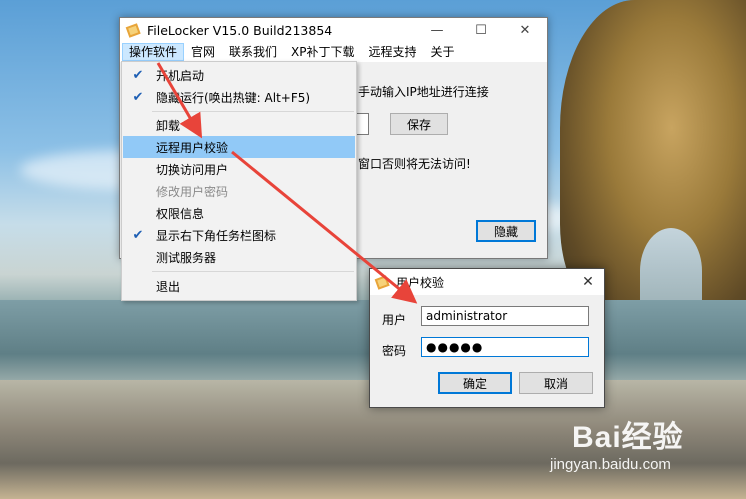 The height and width of the screenshot is (499, 746). Describe the element at coordinates (487, 282) in the screenshot. I see `dialog-title-bar: 用户校验 ✕` at that location.